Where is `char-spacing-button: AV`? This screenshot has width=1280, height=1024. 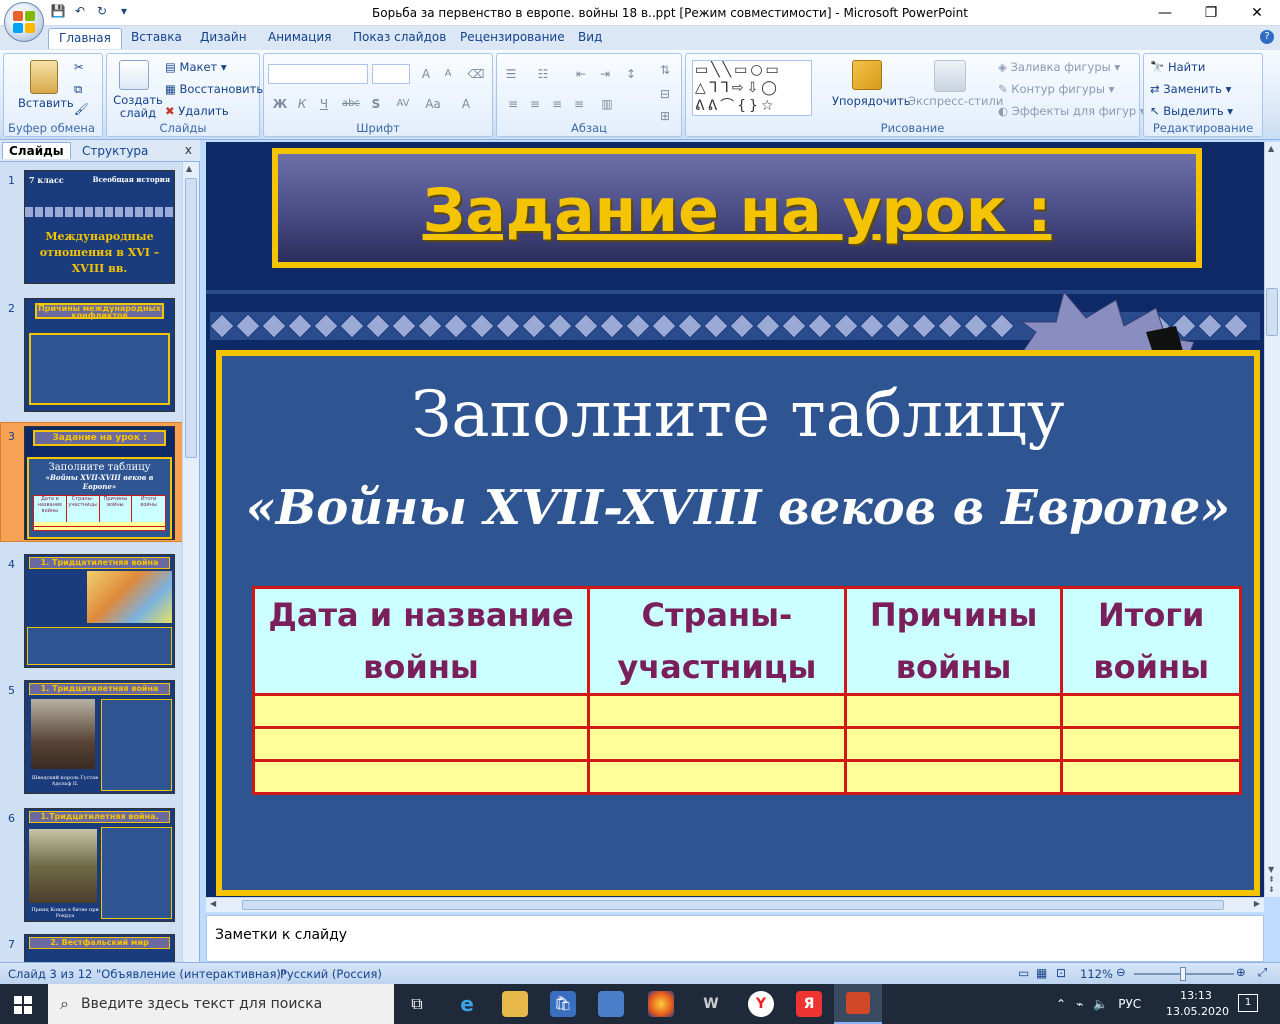
char-spacing-button: AV is located at coordinates (403, 104).